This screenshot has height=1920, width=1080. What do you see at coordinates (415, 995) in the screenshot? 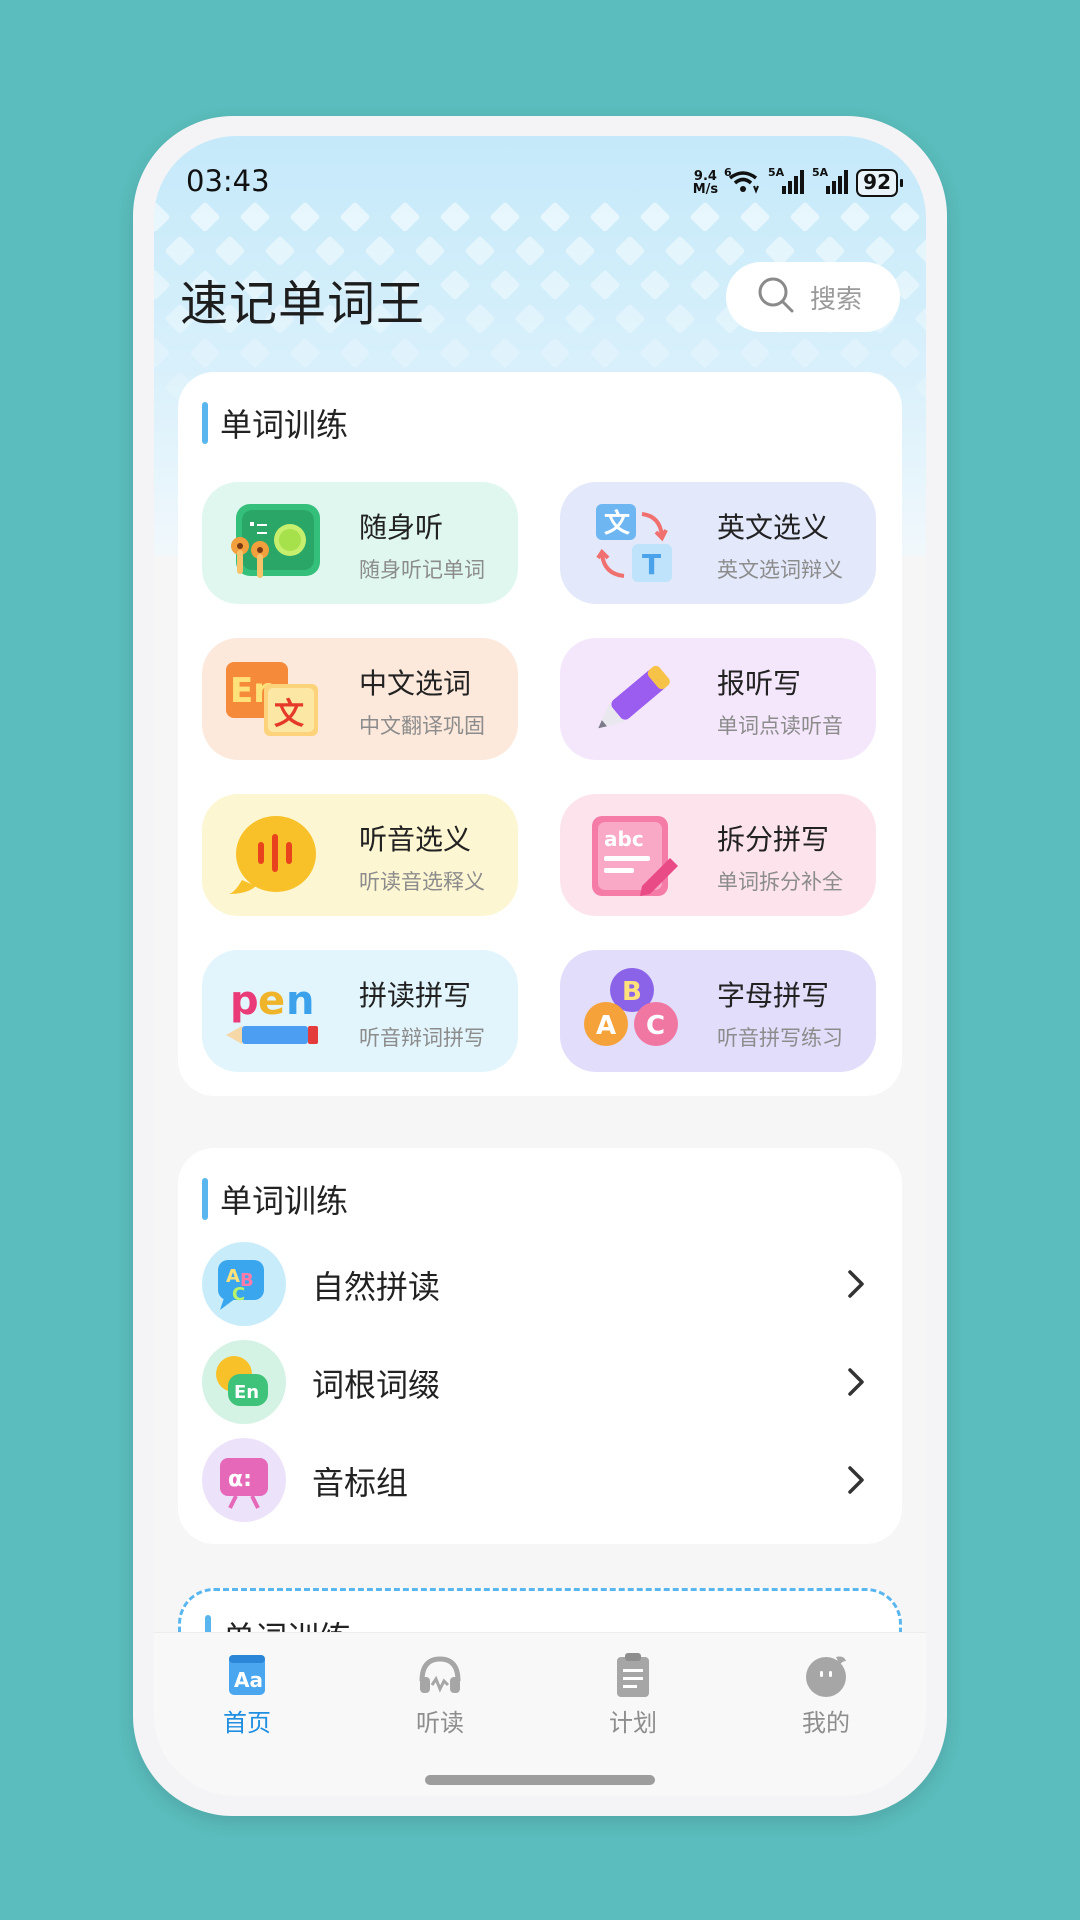
I see `tile-title: 拼读拼写` at bounding box center [415, 995].